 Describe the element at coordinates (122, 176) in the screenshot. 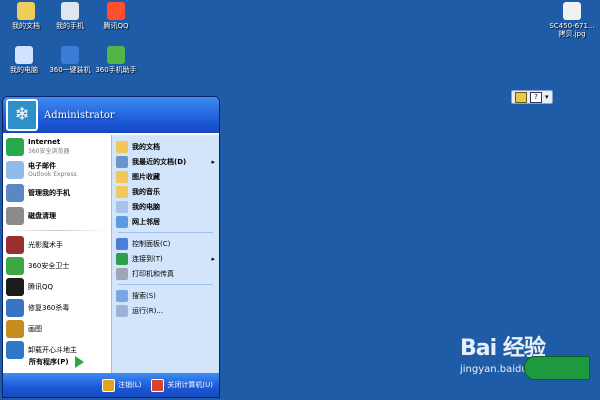

I see `pictures-icon` at that location.